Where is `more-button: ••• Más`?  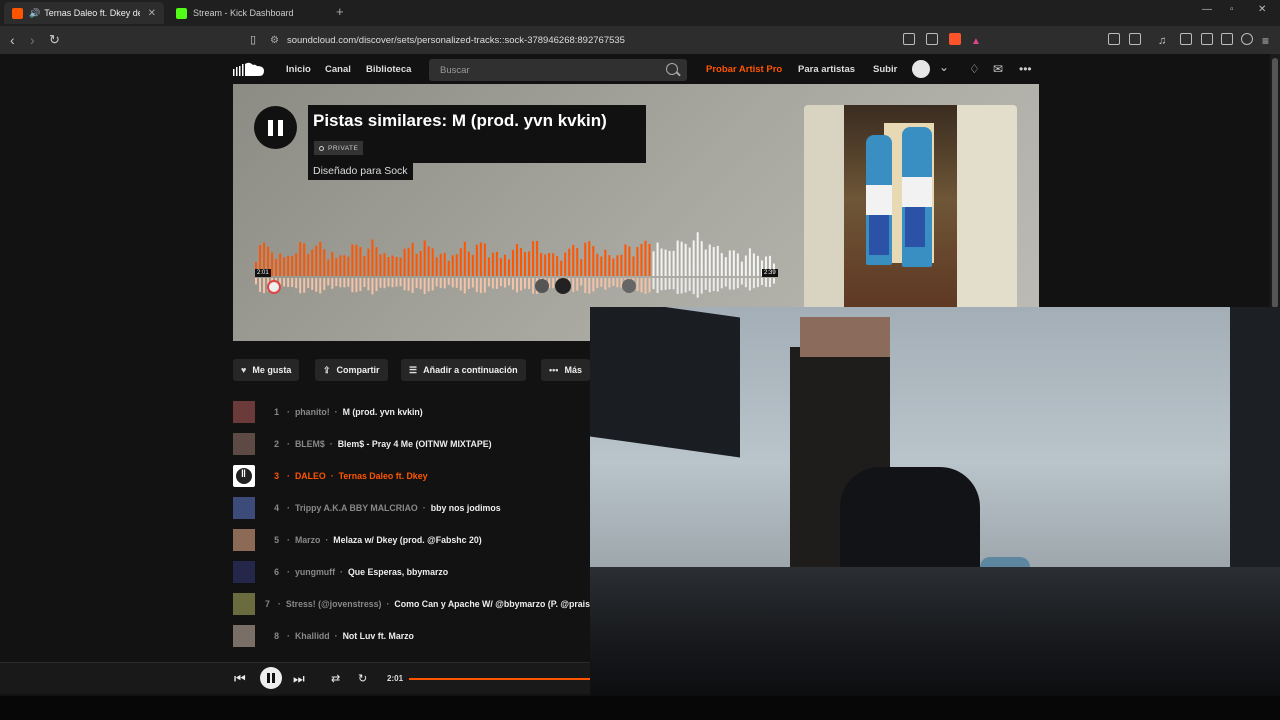 more-button: ••• Más is located at coordinates (565, 370).